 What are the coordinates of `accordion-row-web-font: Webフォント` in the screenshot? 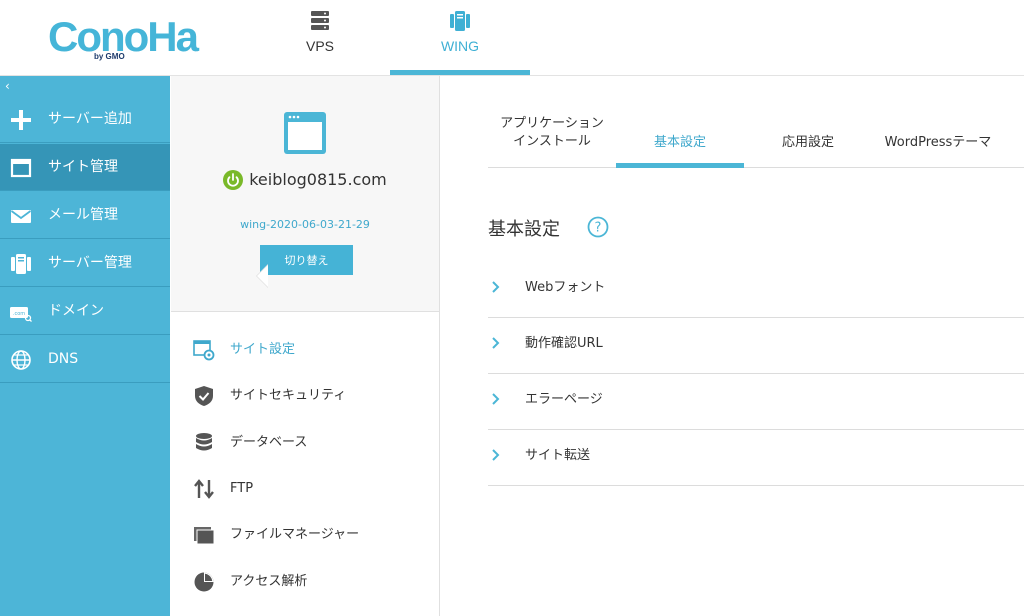 It's located at (756, 290).